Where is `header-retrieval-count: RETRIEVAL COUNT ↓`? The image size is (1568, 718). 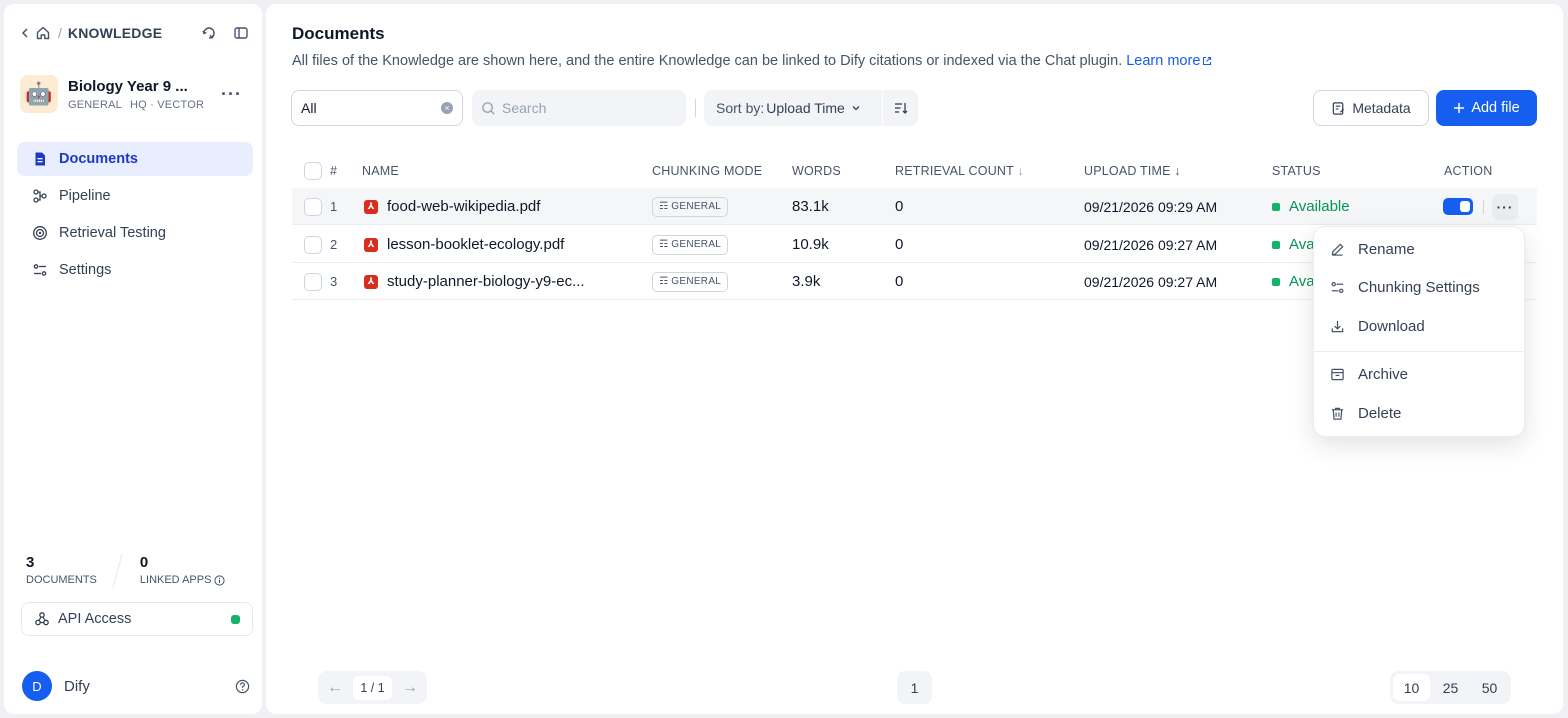 header-retrieval-count: RETRIEVAL COUNT ↓ is located at coordinates (959, 171).